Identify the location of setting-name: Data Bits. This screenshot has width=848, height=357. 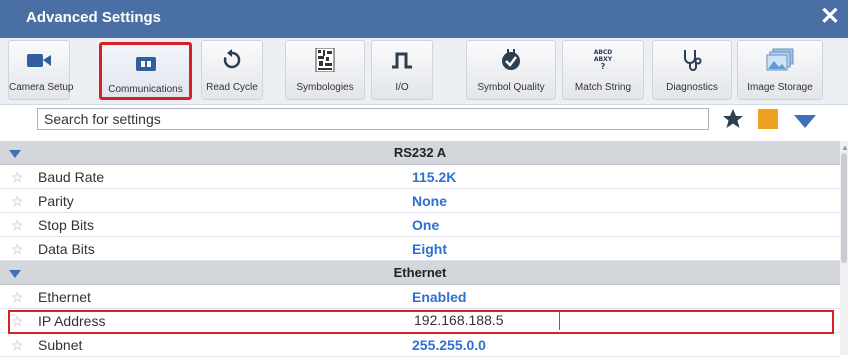
(66, 249).